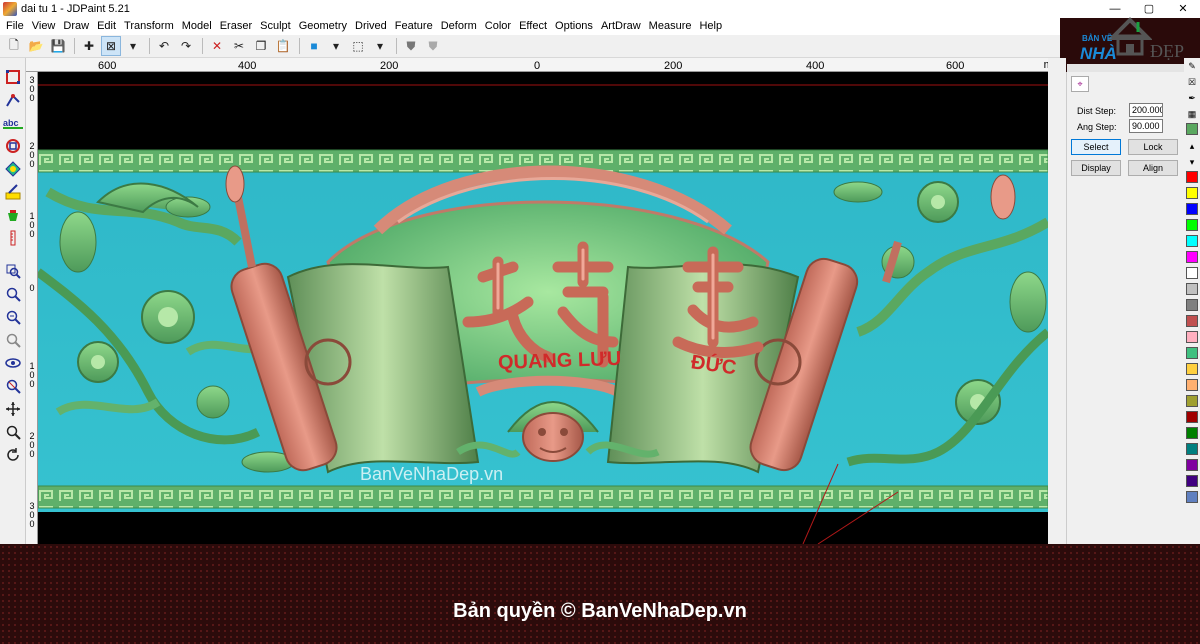  Describe the element at coordinates (89, 46) in the screenshot. I see `crosshair-icon: ✚` at that location.